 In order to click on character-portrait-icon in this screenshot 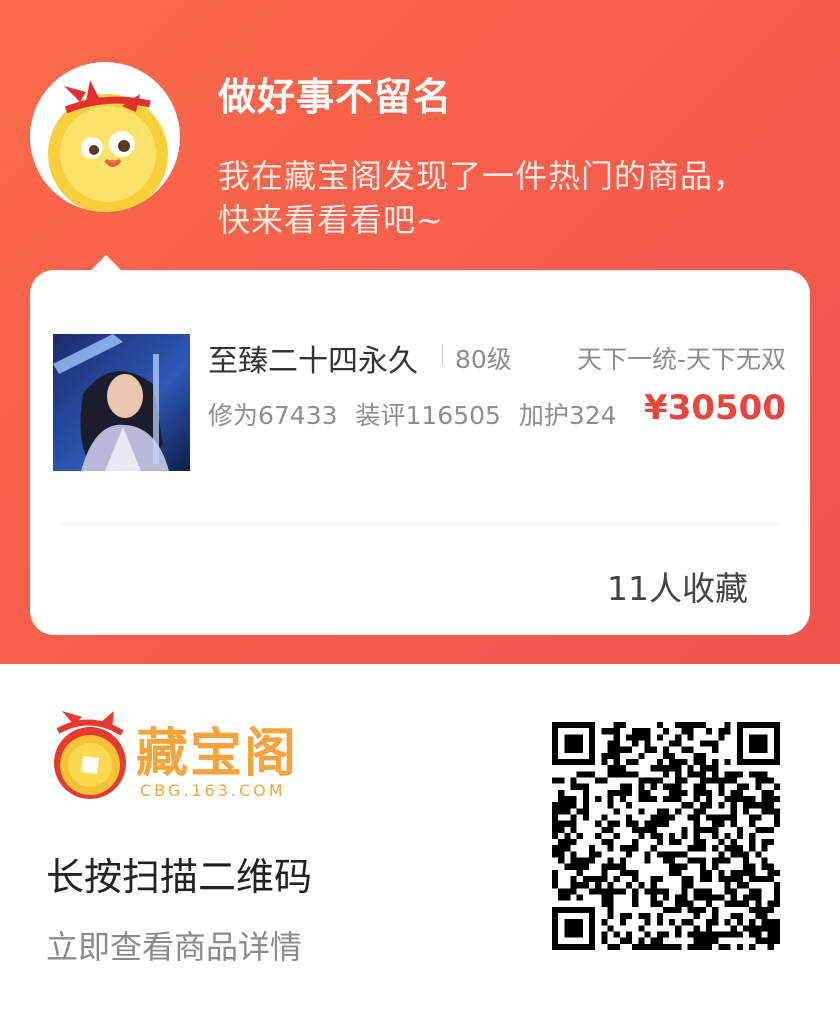, I will do `click(121, 402)`.